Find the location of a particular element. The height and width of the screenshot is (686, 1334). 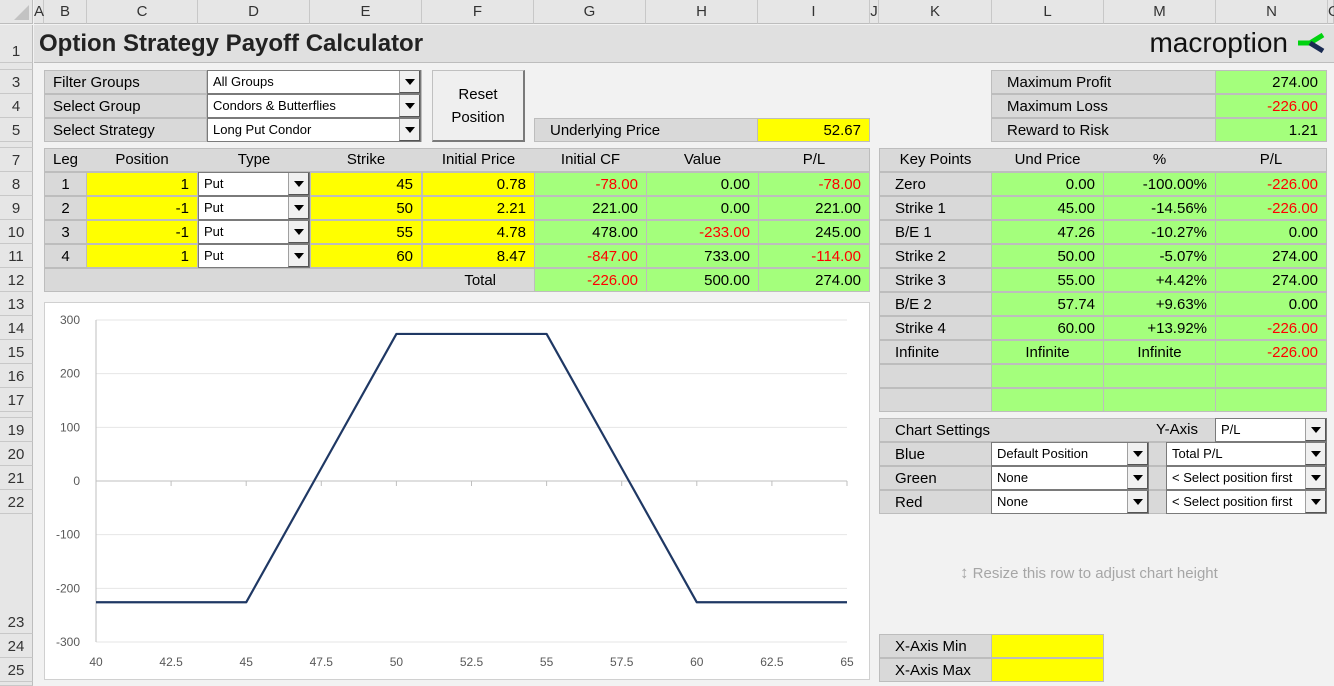

row-header-17: 17 is located at coordinates (16, 400).